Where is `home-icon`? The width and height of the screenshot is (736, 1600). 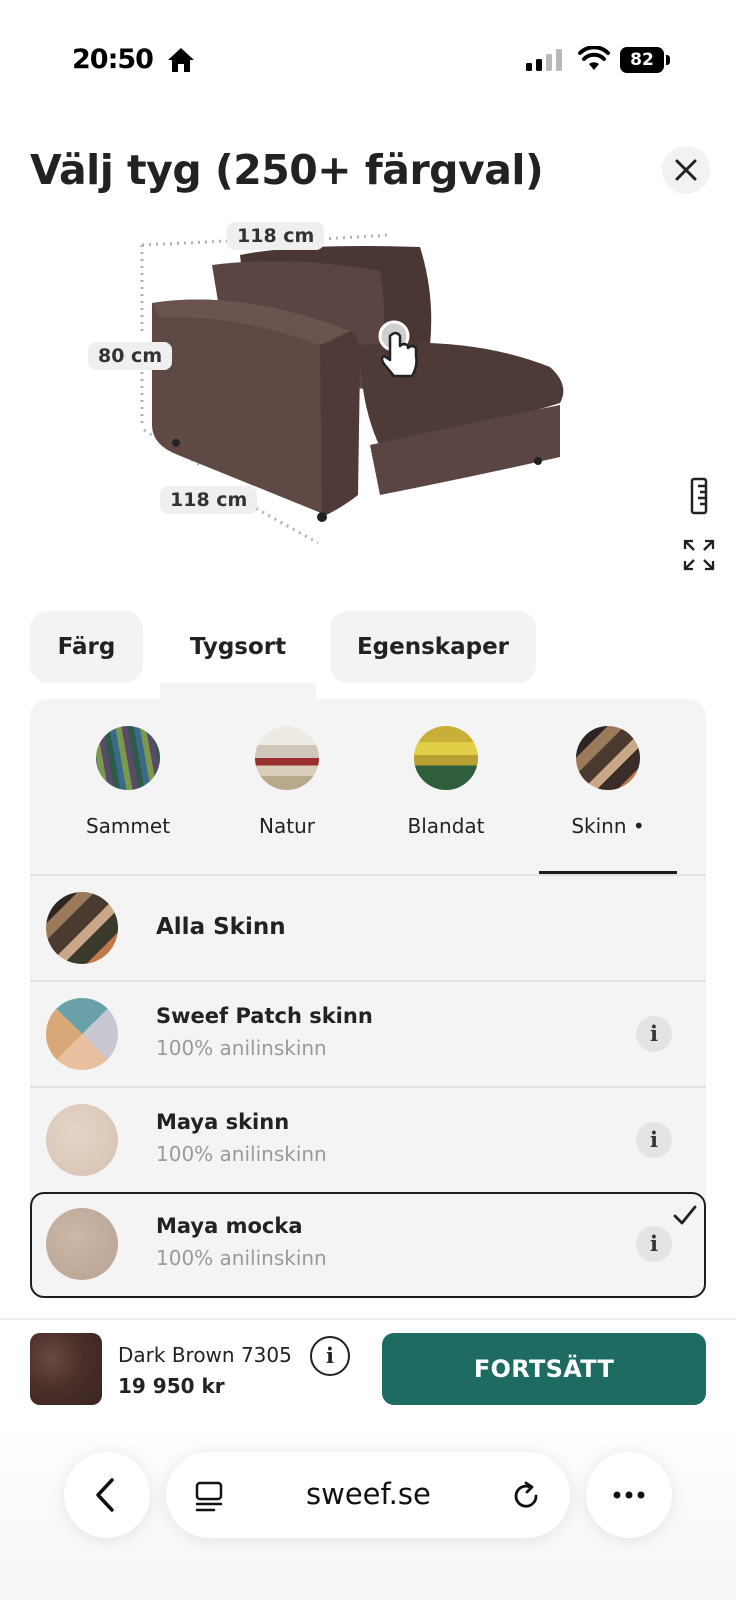
home-icon is located at coordinates (181, 60).